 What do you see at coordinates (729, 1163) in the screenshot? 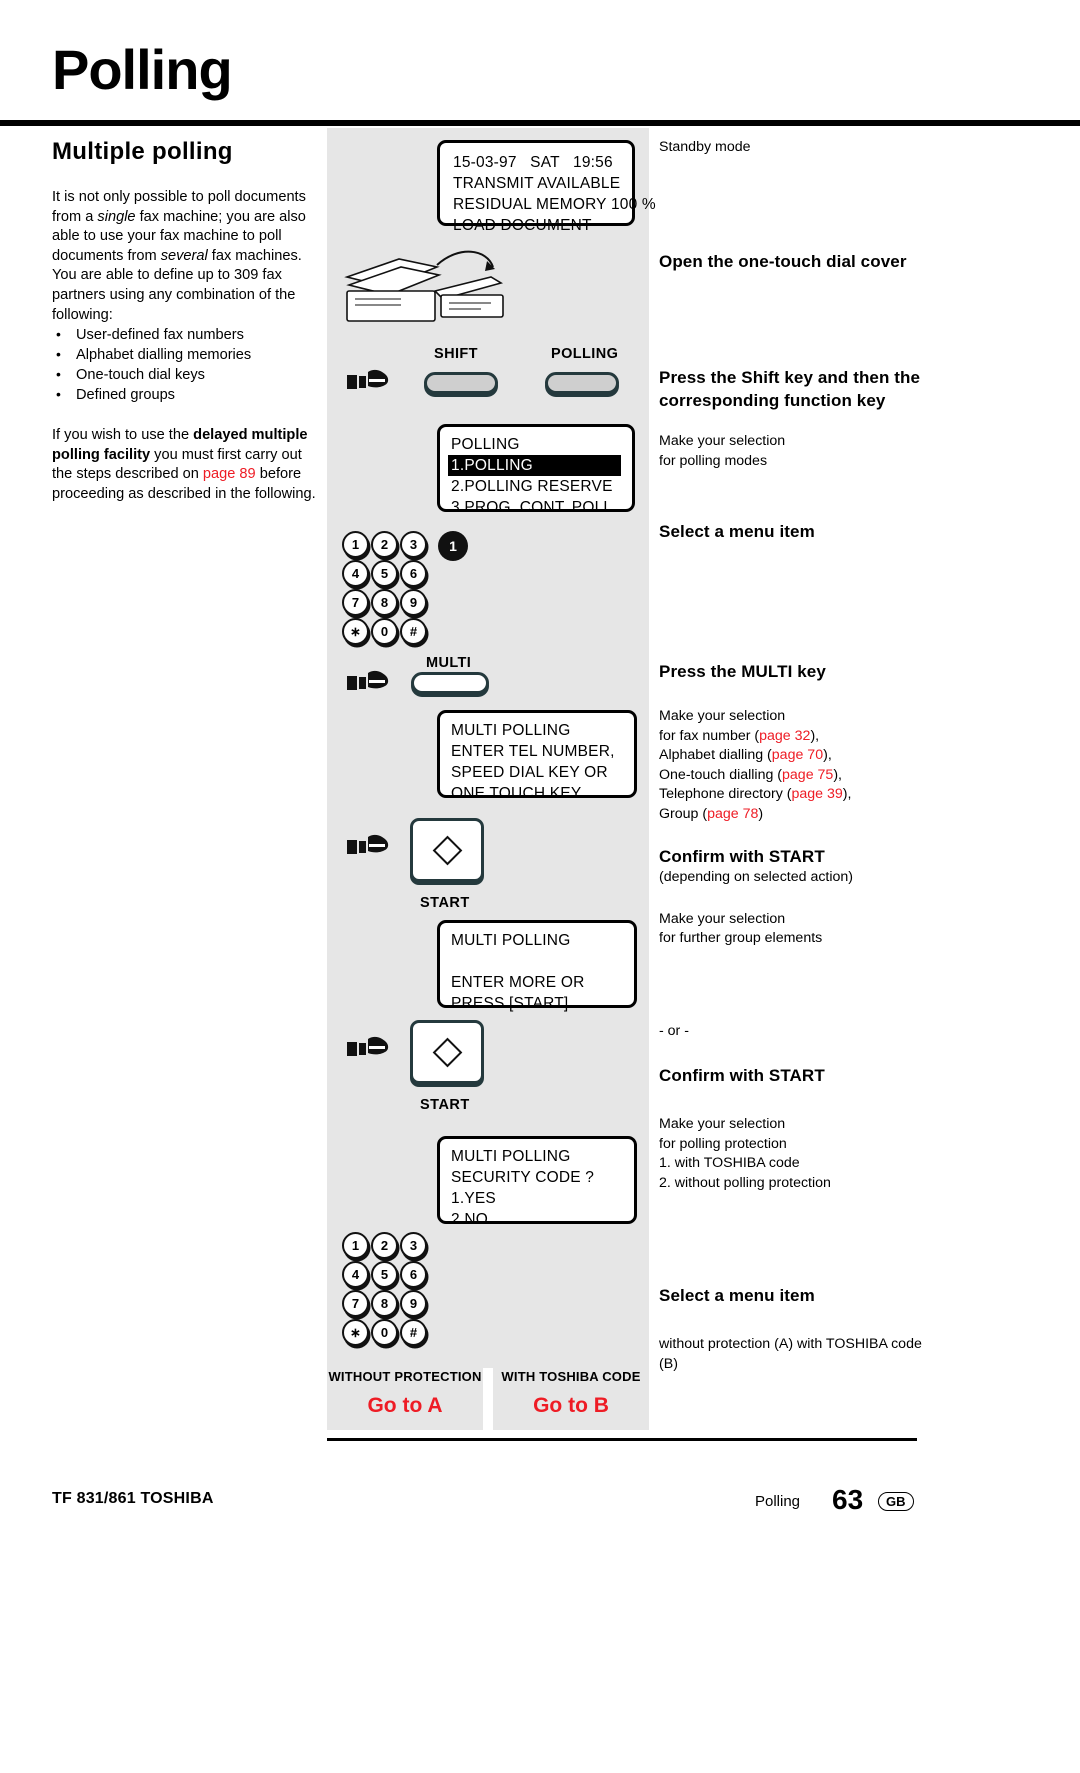
I see `step-option-1: 1. with TOSHIBA code` at bounding box center [729, 1163].